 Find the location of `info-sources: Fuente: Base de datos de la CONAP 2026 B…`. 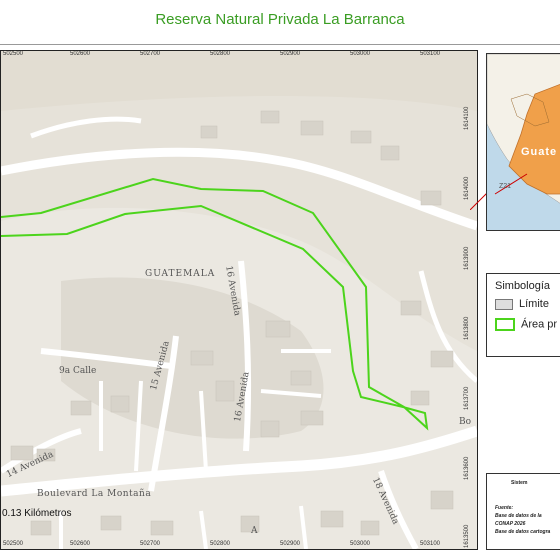

info-sources: Fuente: Base de datos de la CONAP 2026 B… is located at coordinates (522, 520).